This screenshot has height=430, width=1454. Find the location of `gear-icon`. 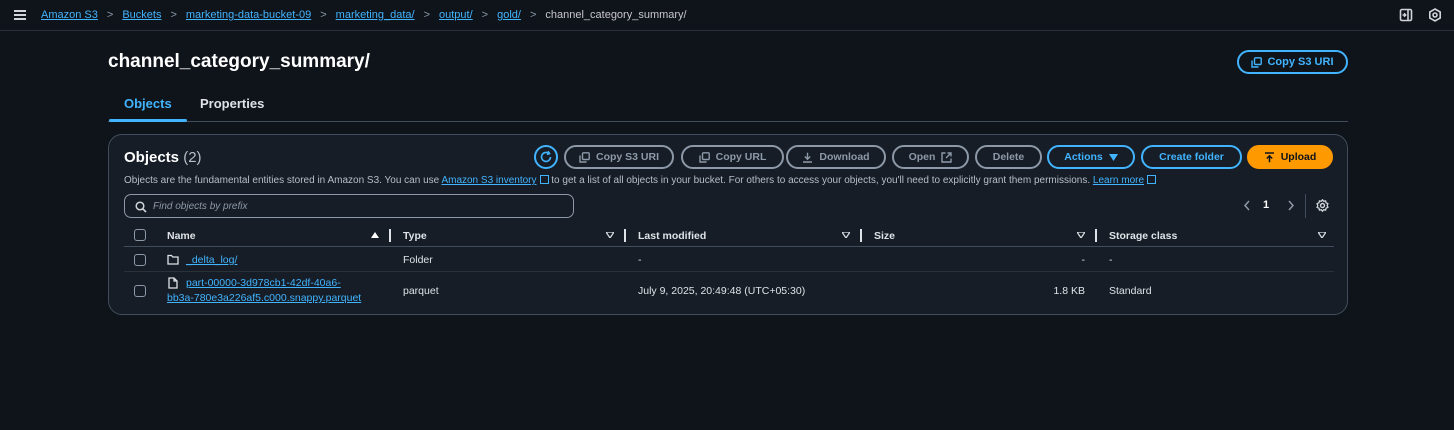

gear-icon is located at coordinates (1322, 205).